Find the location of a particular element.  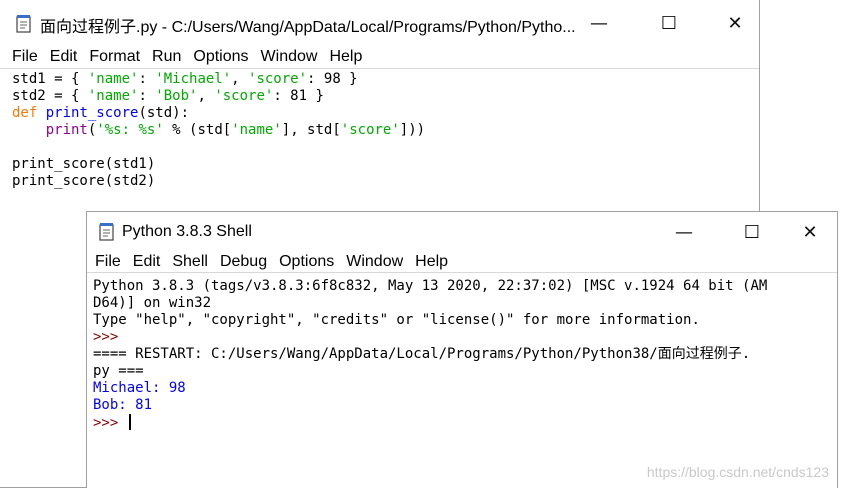

code-token: D64)] on win32 is located at coordinates (152, 303).